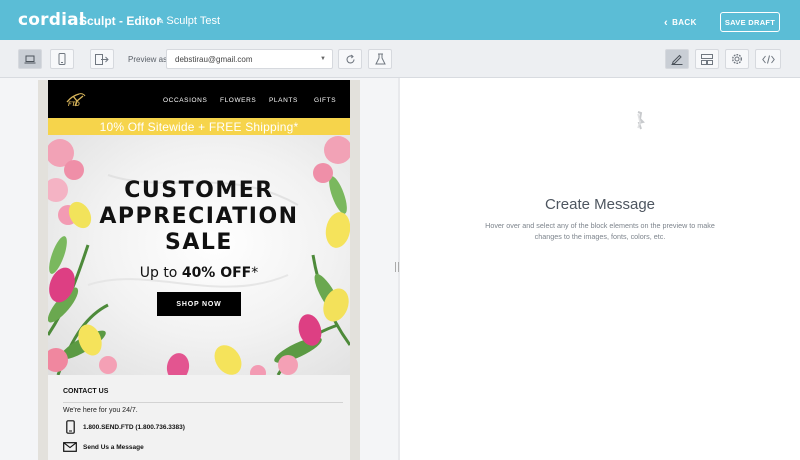  Describe the element at coordinates (750, 22) in the screenshot. I see `save-draft-button: SAVE DRAFT` at that location.